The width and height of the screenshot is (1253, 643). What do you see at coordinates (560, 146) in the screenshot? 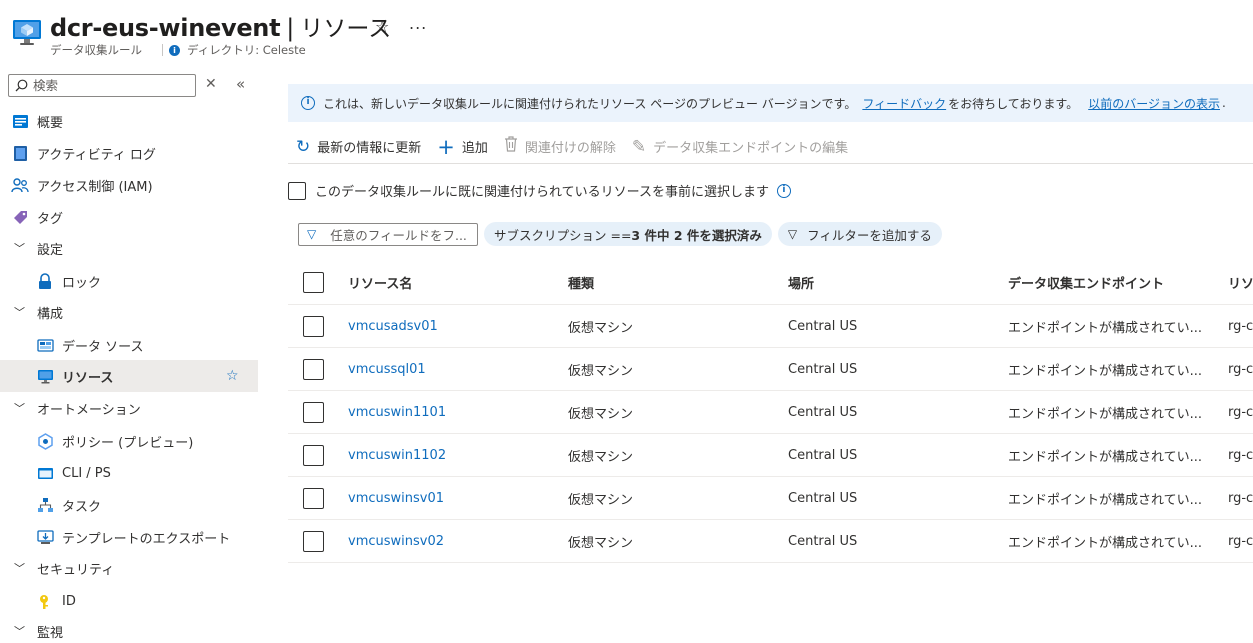
I see `disassociate-button: 関連付けの解除` at bounding box center [560, 146].